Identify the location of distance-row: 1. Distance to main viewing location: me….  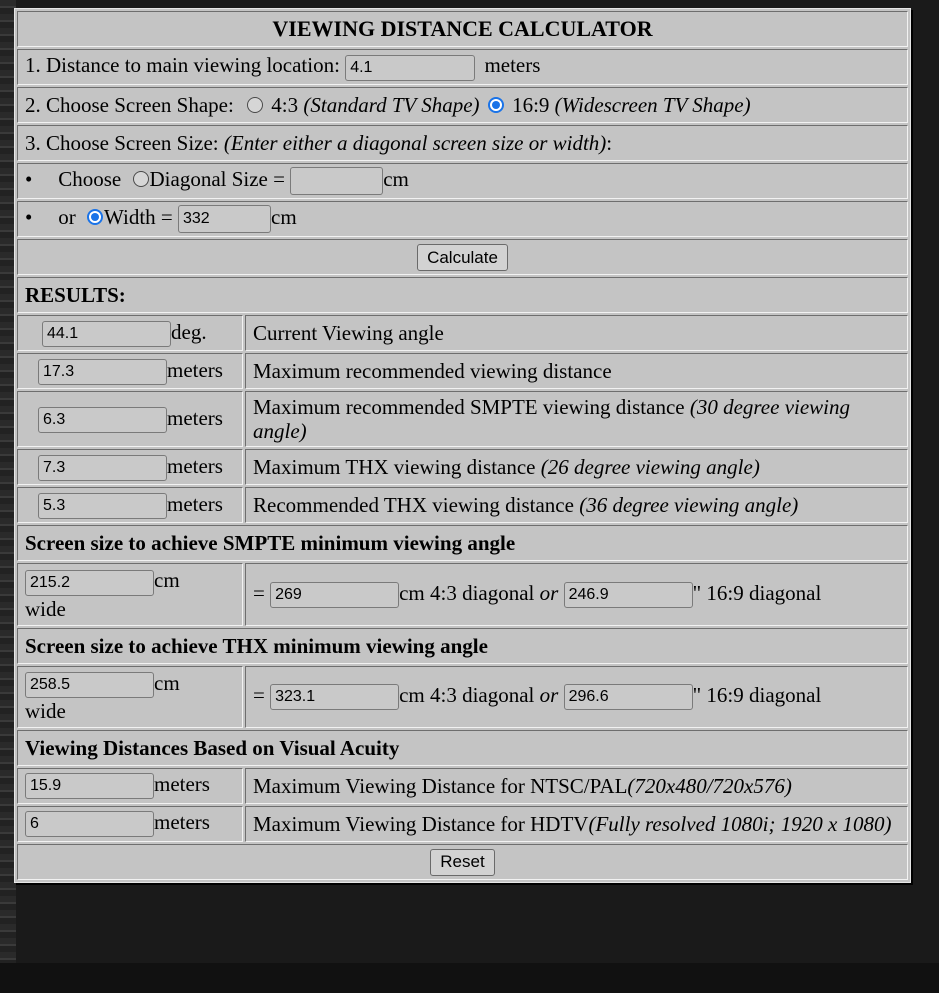
(462, 67).